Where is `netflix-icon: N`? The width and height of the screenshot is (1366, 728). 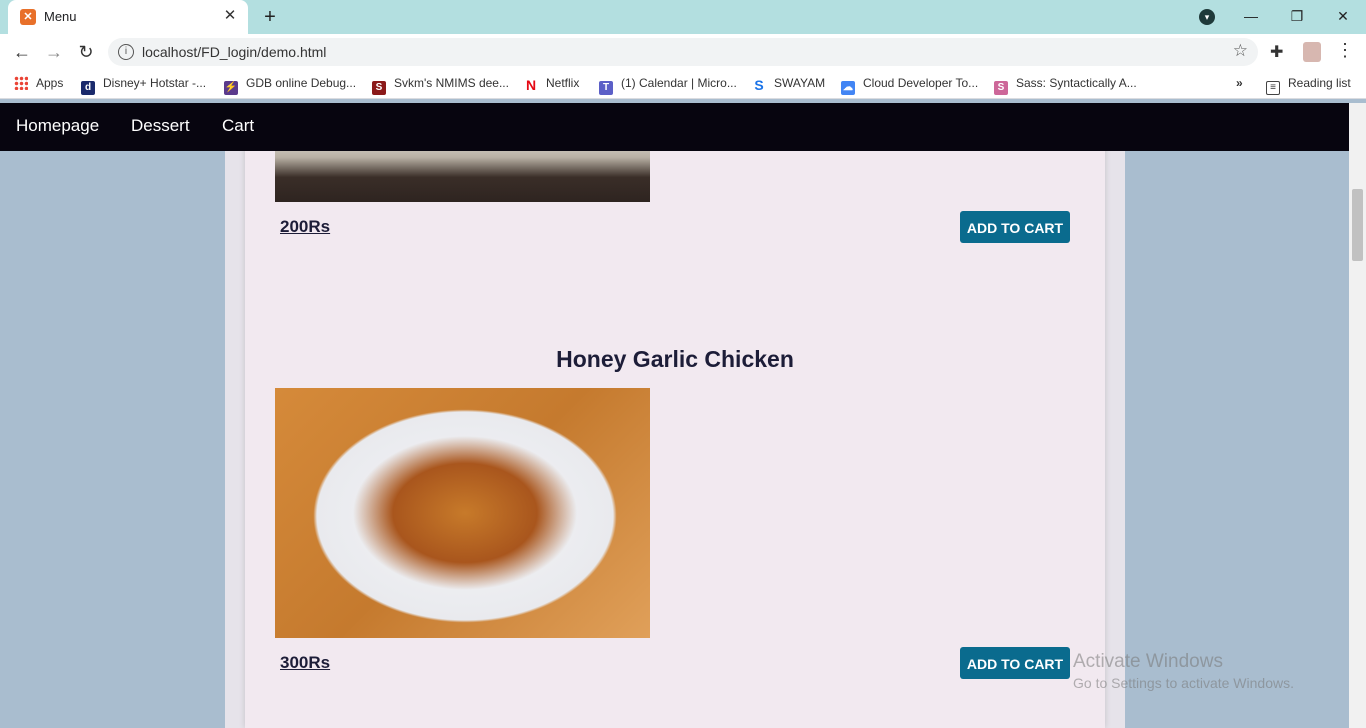
netflix-icon: N is located at coordinates (531, 85).